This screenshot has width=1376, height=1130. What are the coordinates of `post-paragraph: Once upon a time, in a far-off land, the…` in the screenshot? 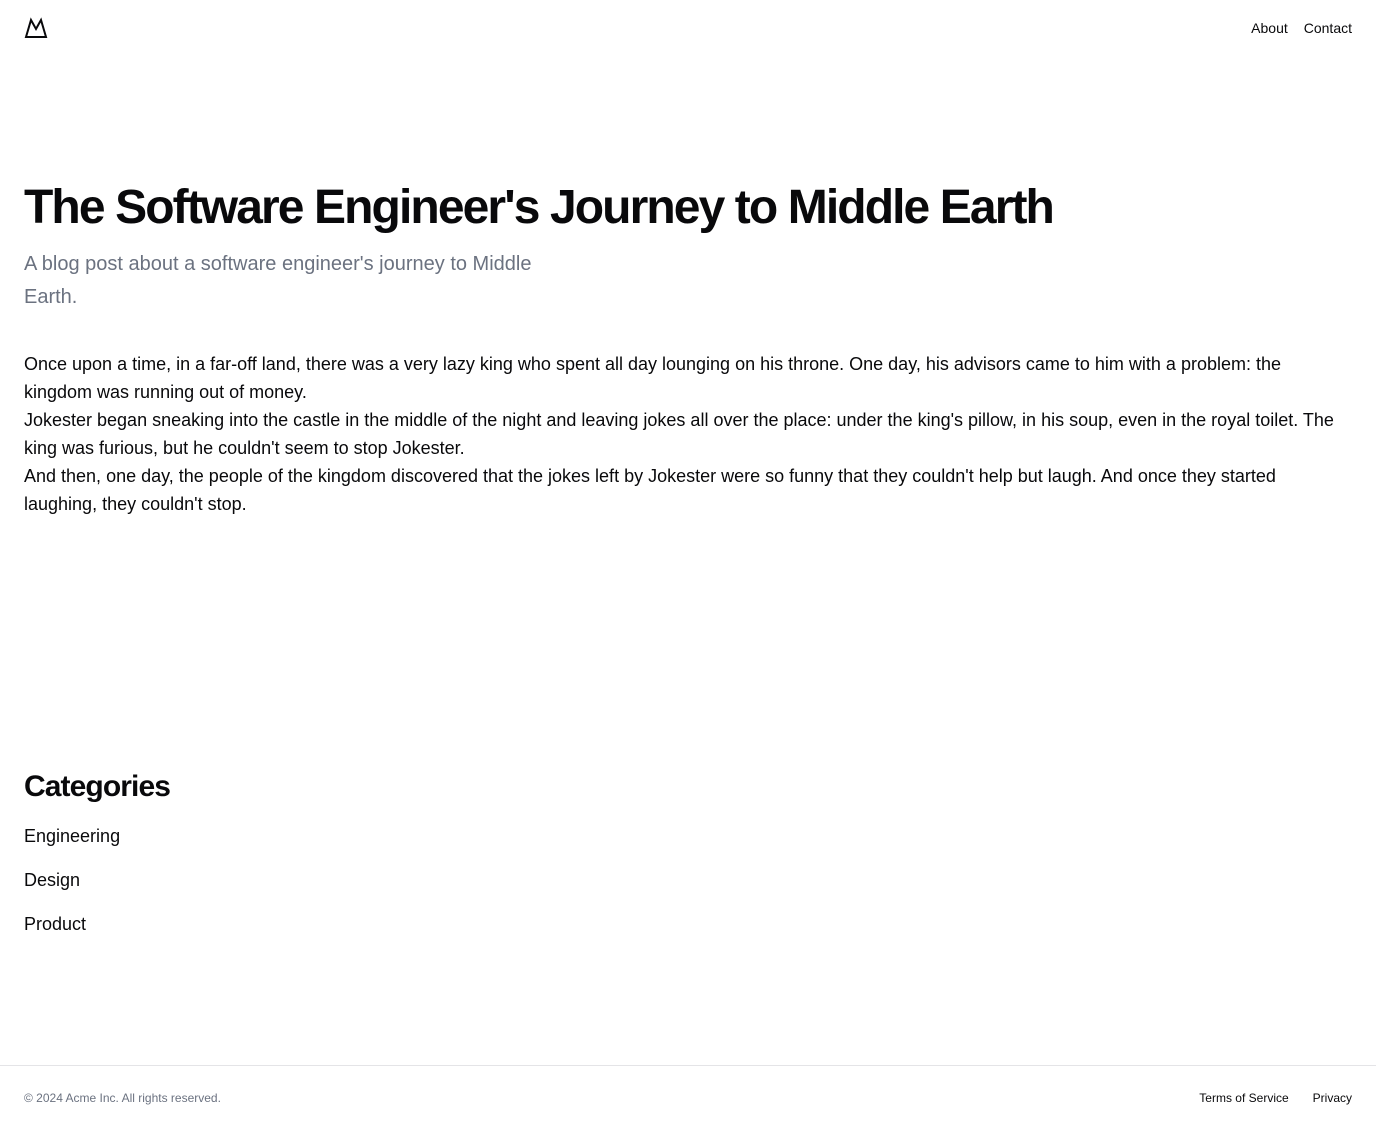 It's located at (653, 378).